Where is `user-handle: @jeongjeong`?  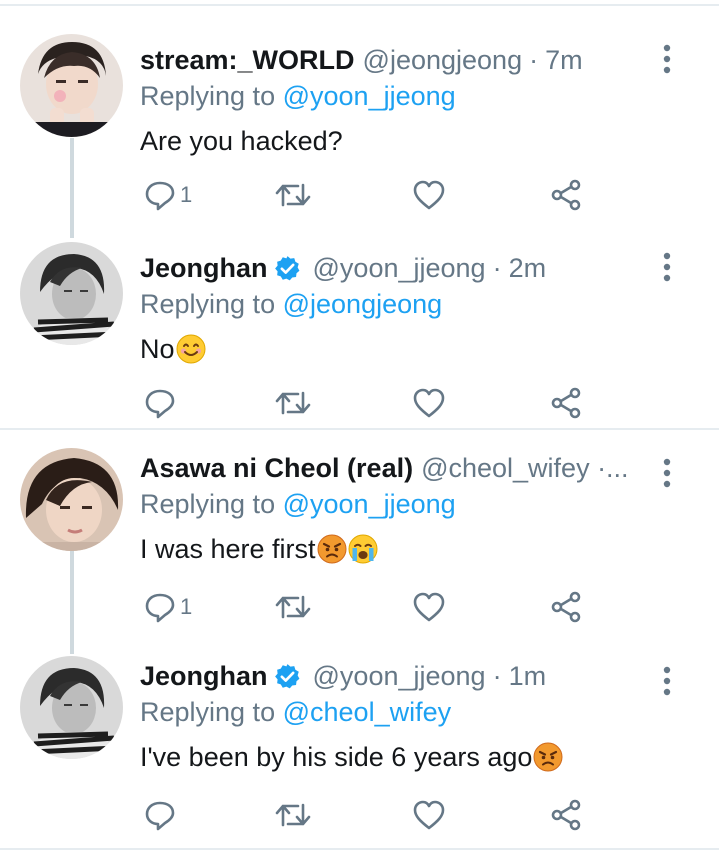 user-handle: @jeongjeong is located at coordinates (443, 60).